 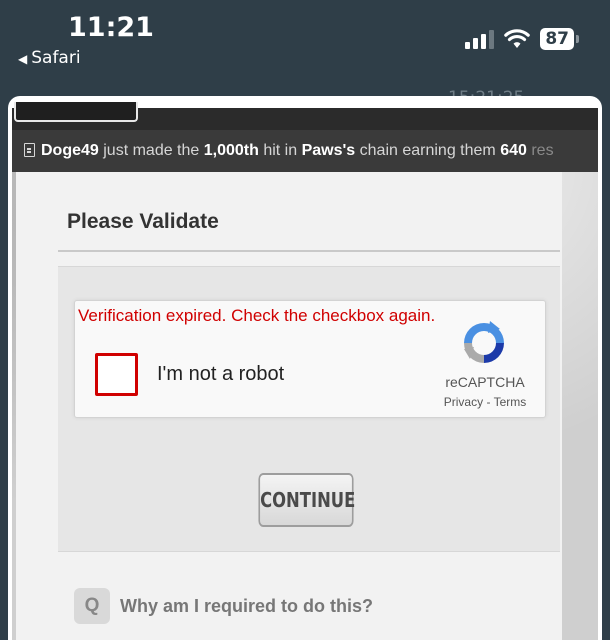 I want to click on dialog-title: Please Validate, so click(x=143, y=221).